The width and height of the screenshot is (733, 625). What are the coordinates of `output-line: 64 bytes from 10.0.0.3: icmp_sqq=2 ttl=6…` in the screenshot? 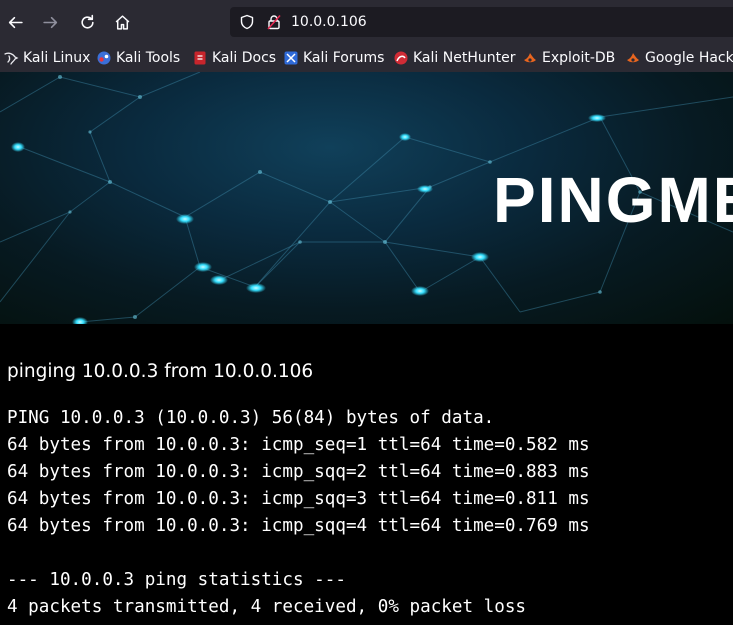 It's located at (298, 472).